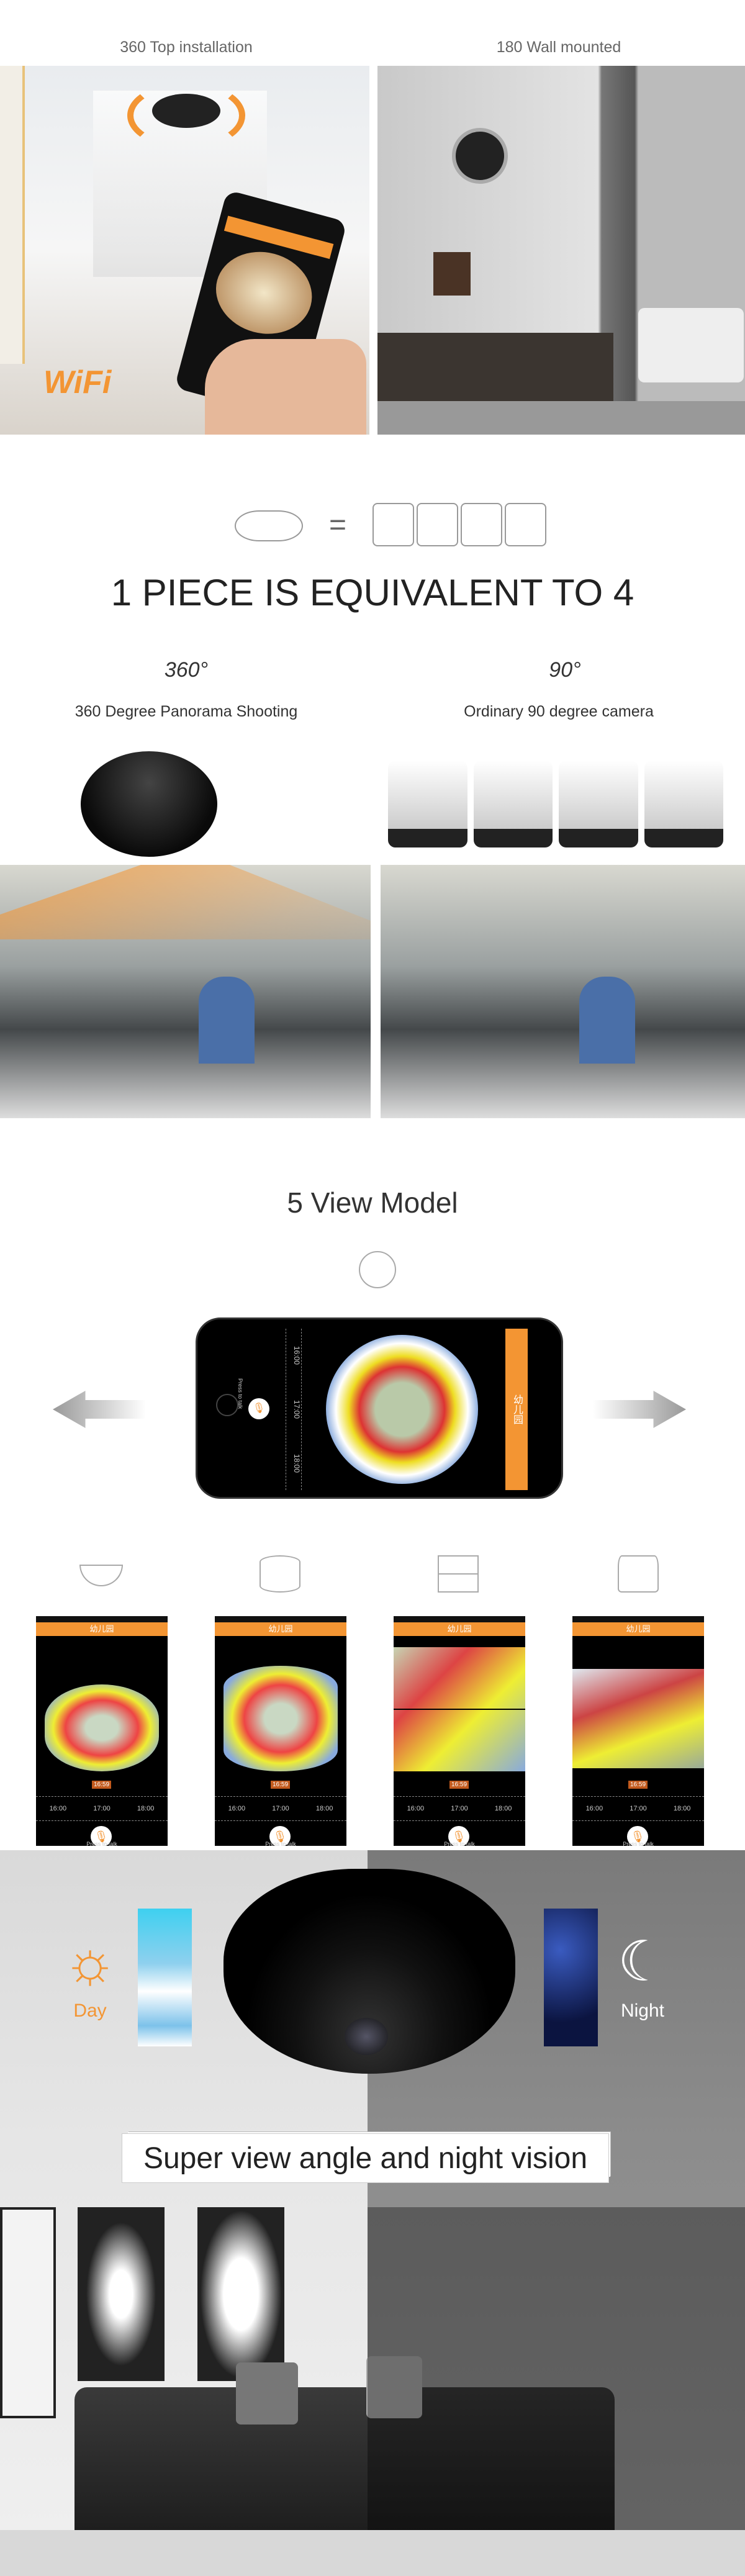 The width and height of the screenshot is (745, 2576). What do you see at coordinates (459, 1731) in the screenshot?
I see `app-screen-quad: 幼儿园 16:59 16:00 17:00 18:00 🎙 Press to talk` at bounding box center [459, 1731].